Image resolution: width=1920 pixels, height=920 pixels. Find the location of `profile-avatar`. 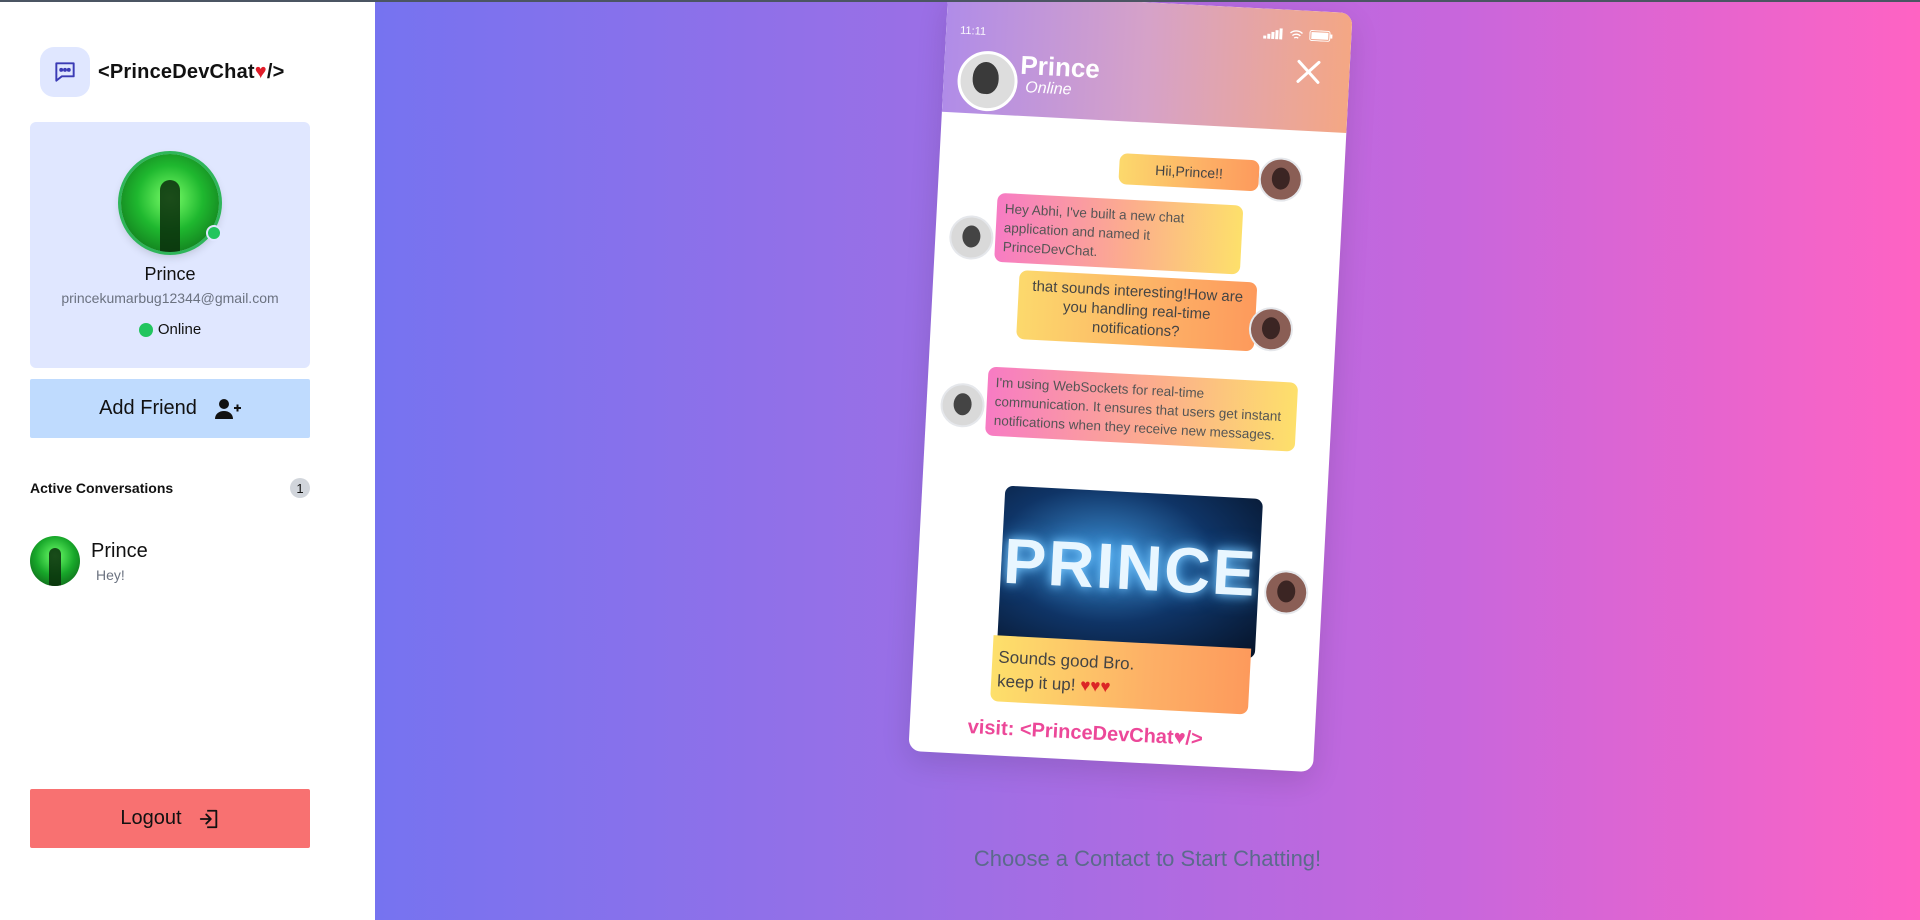

profile-avatar is located at coordinates (170, 203).